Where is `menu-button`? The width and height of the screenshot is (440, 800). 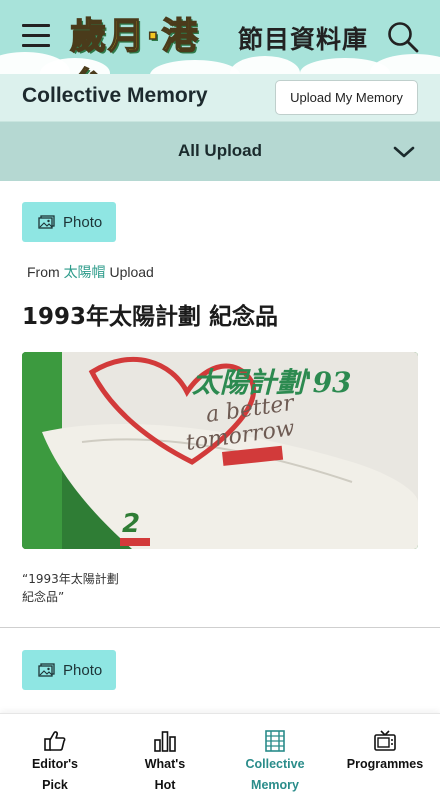 menu-button is located at coordinates (36, 36).